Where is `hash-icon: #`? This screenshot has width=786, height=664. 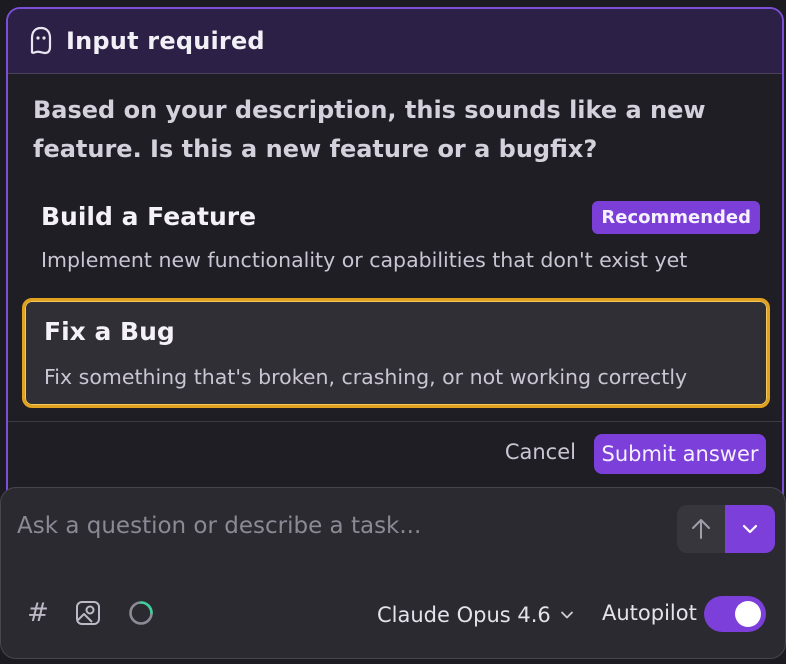 hash-icon: # is located at coordinates (38, 613).